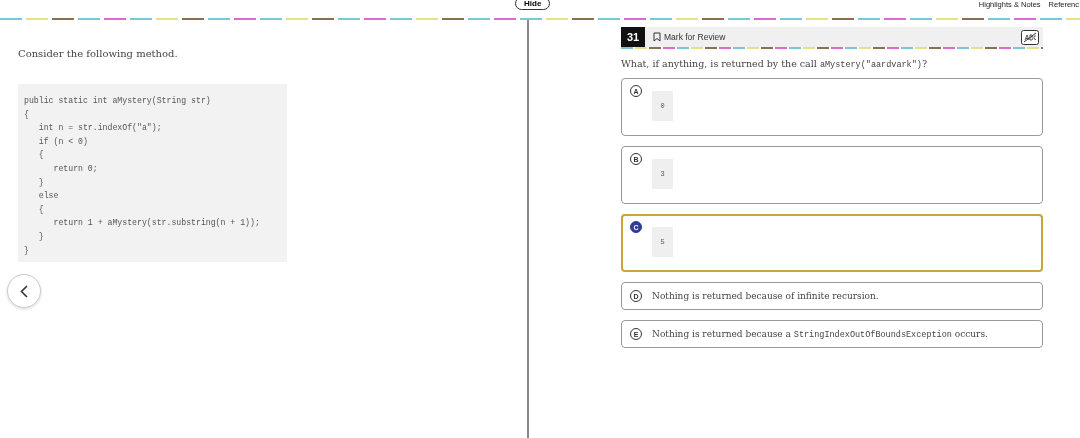 The image size is (1080, 438). What do you see at coordinates (98, 53) in the screenshot?
I see `question-prompt: Consider the following method.` at bounding box center [98, 53].